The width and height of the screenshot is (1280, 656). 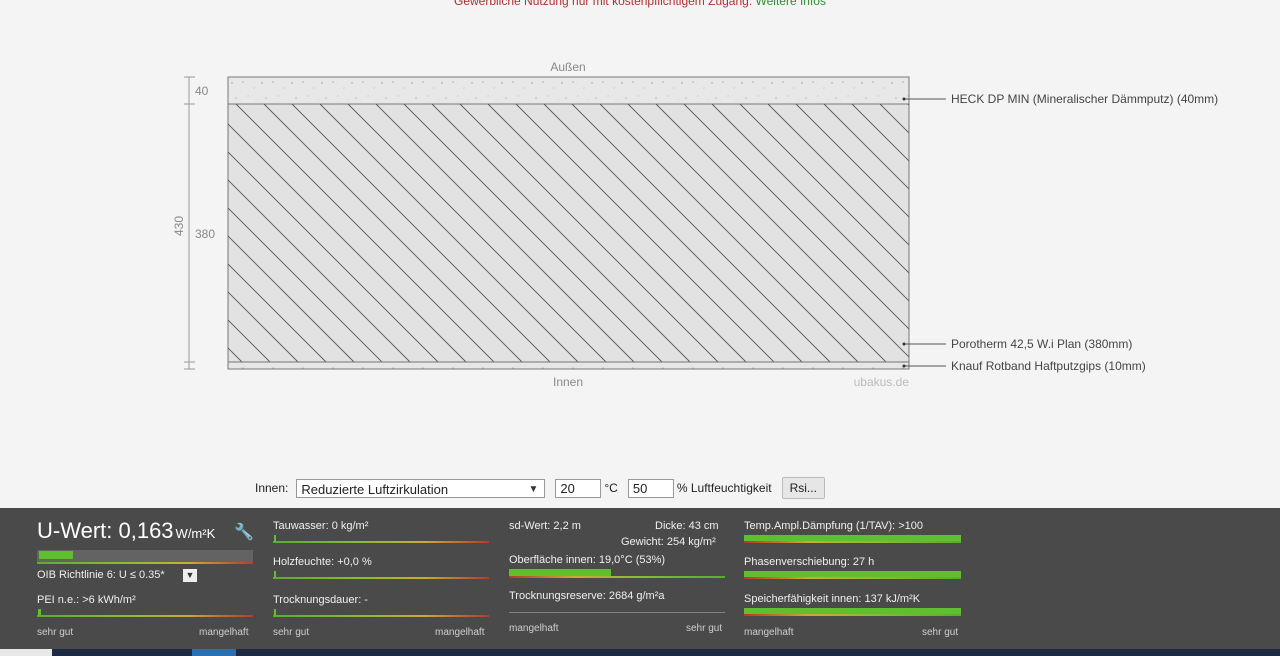 I want to click on wood-moisture-value: Holzfeuchte: +0,0 %, so click(x=322, y=562).